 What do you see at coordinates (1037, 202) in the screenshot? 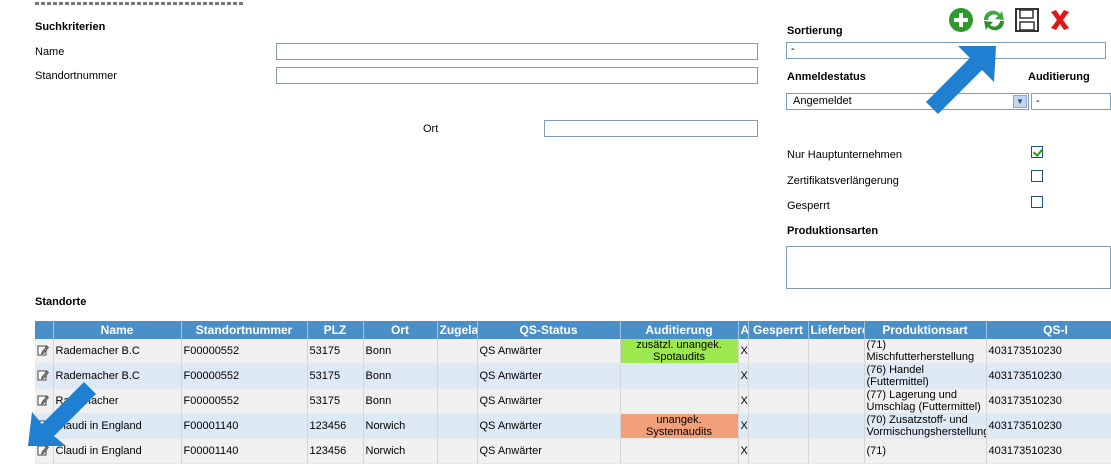
I see `gesperrt-checkbox` at bounding box center [1037, 202].